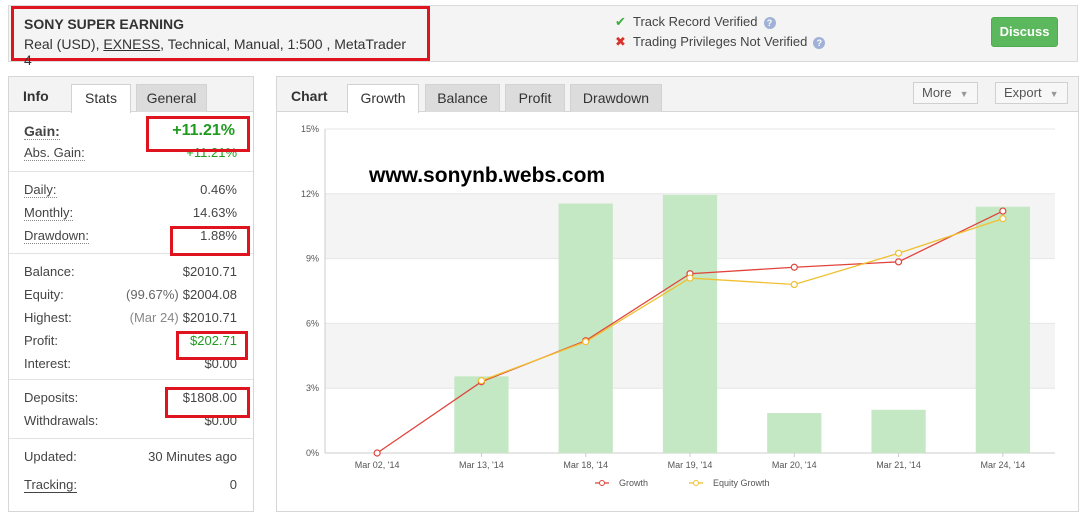 The height and width of the screenshot is (532, 1091). What do you see at coordinates (1031, 93) in the screenshot?
I see `export-dropdown: Export ▼` at bounding box center [1031, 93].